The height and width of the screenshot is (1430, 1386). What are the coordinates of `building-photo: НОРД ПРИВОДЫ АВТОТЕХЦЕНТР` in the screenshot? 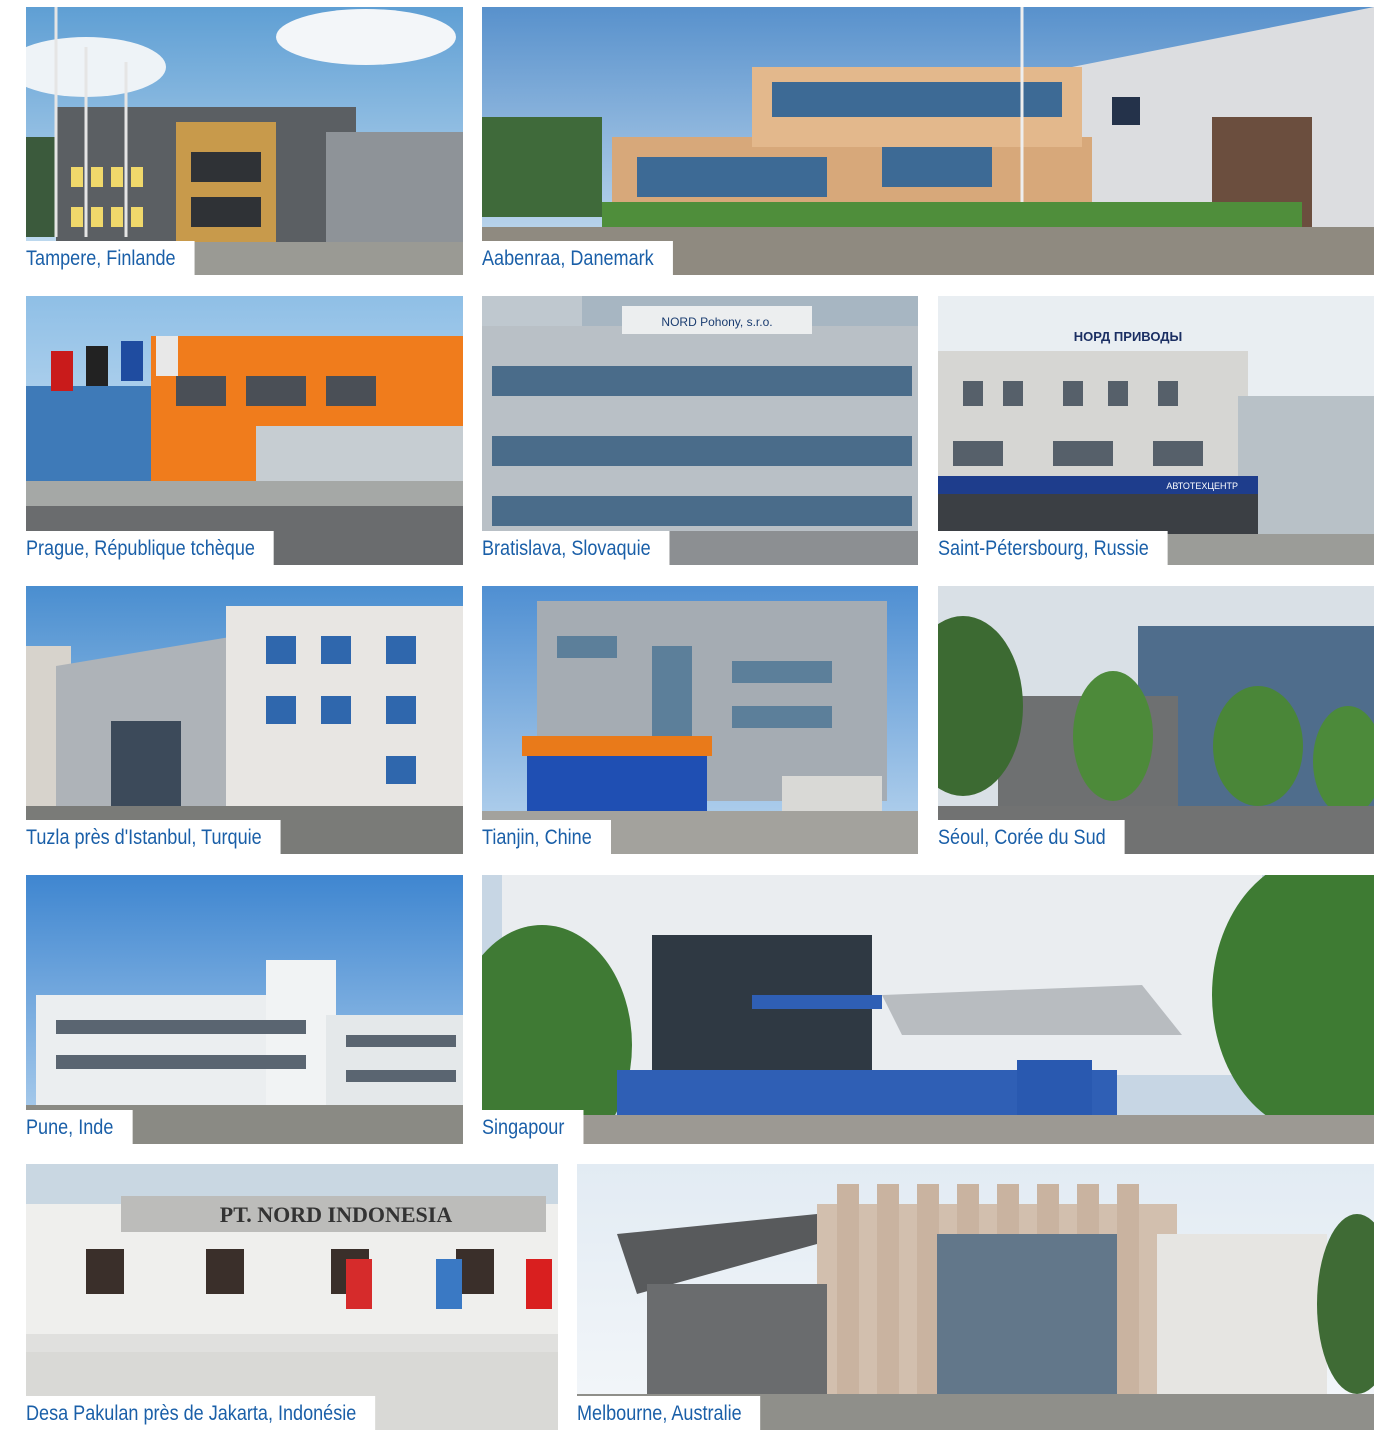 It's located at (1156, 430).